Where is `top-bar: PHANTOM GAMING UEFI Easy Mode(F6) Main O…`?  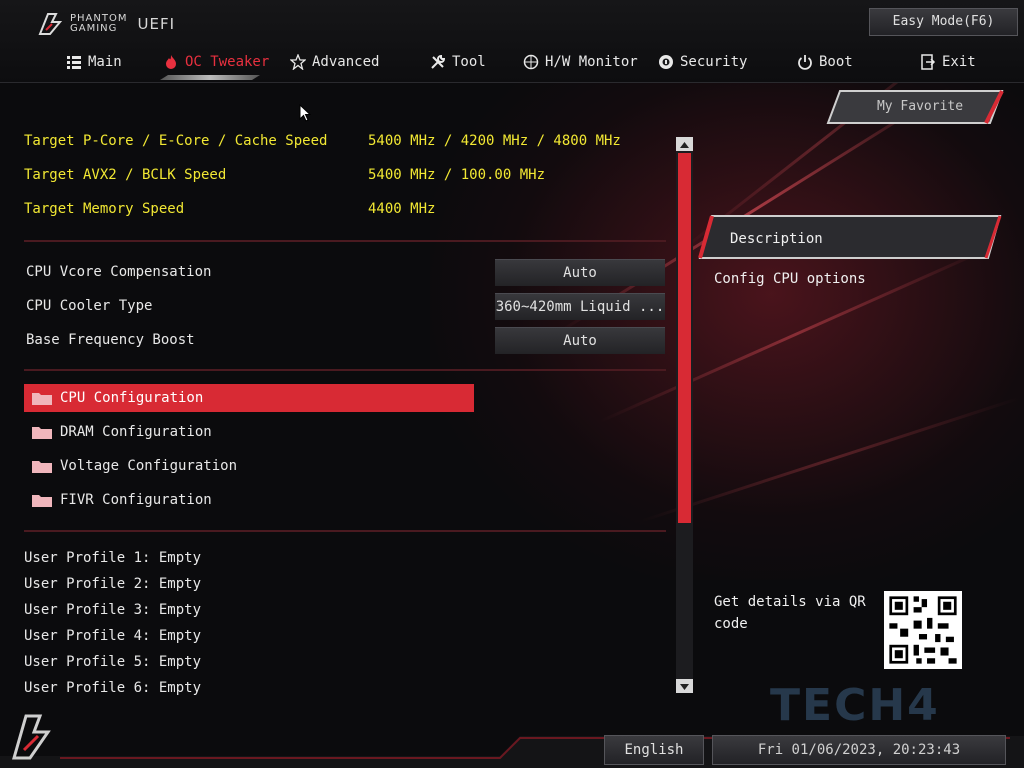
top-bar: PHANTOM GAMING UEFI Easy Mode(F6) Main O… is located at coordinates (512, 41).